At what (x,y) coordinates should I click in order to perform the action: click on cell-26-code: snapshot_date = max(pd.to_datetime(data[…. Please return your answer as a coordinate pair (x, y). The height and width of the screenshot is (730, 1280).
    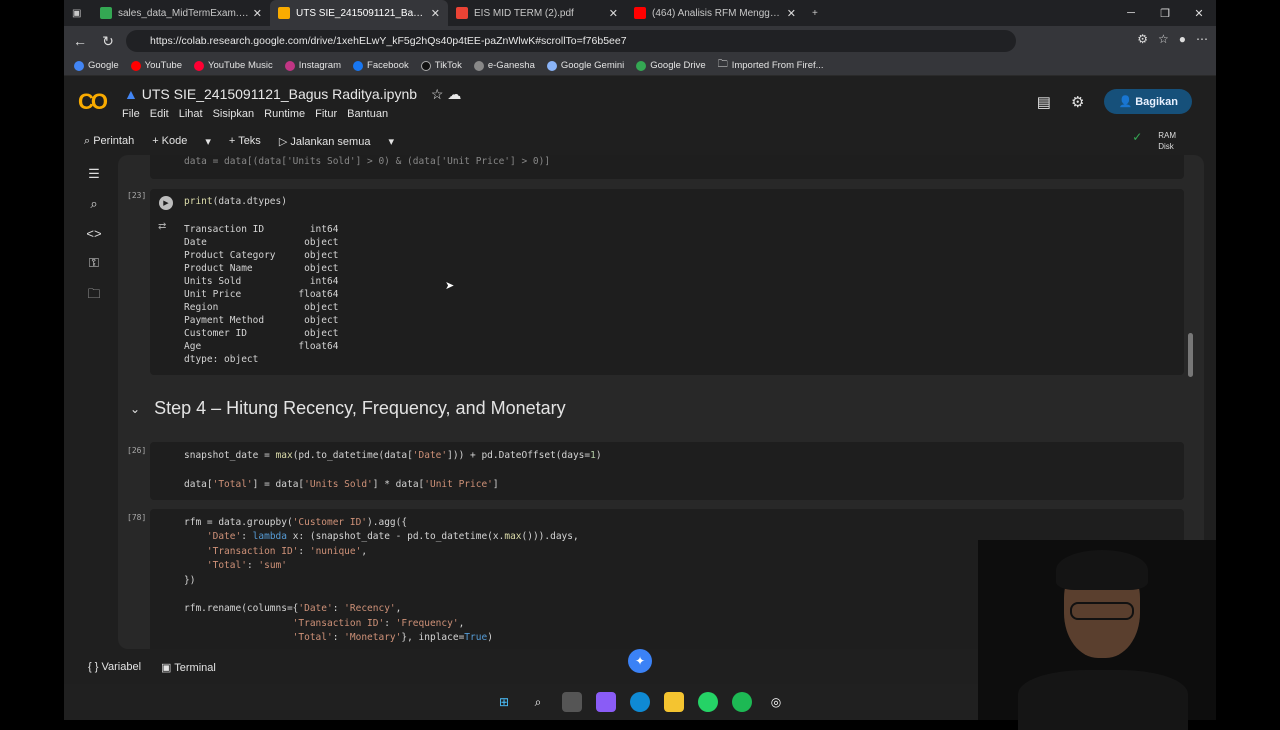
    Looking at the image, I should click on (393, 470).